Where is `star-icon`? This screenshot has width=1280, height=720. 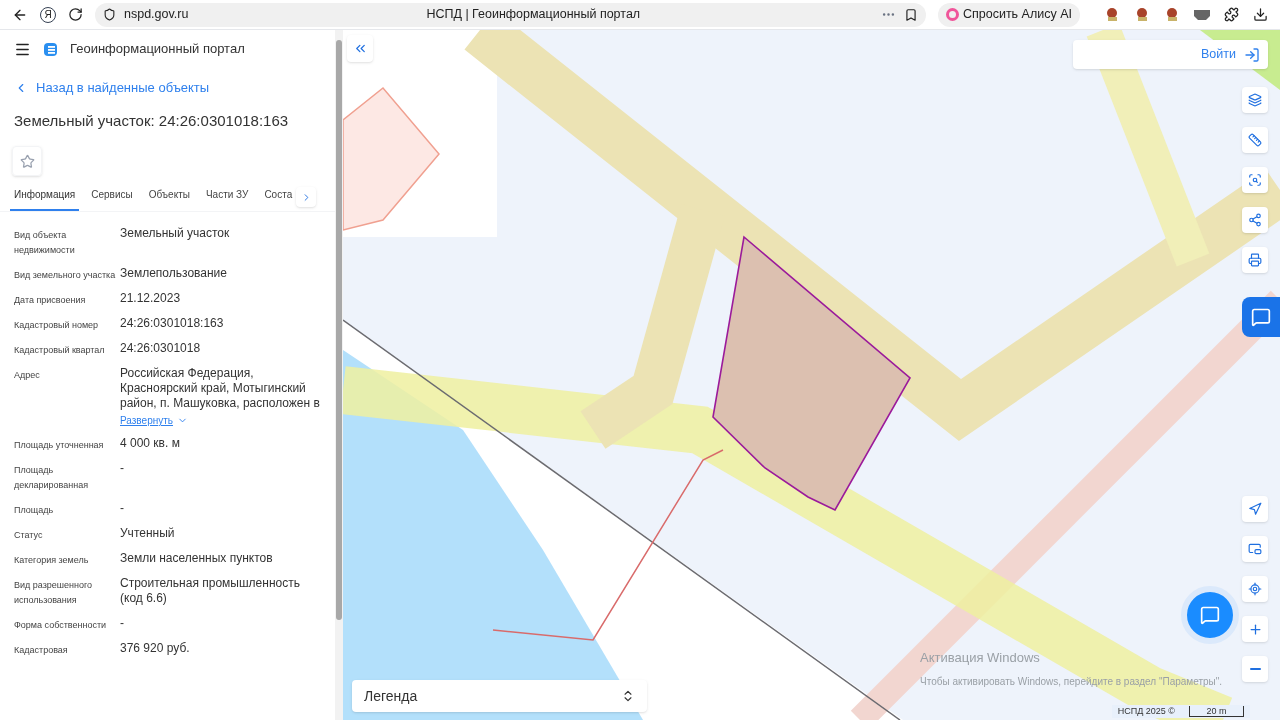
star-icon is located at coordinates (27, 161).